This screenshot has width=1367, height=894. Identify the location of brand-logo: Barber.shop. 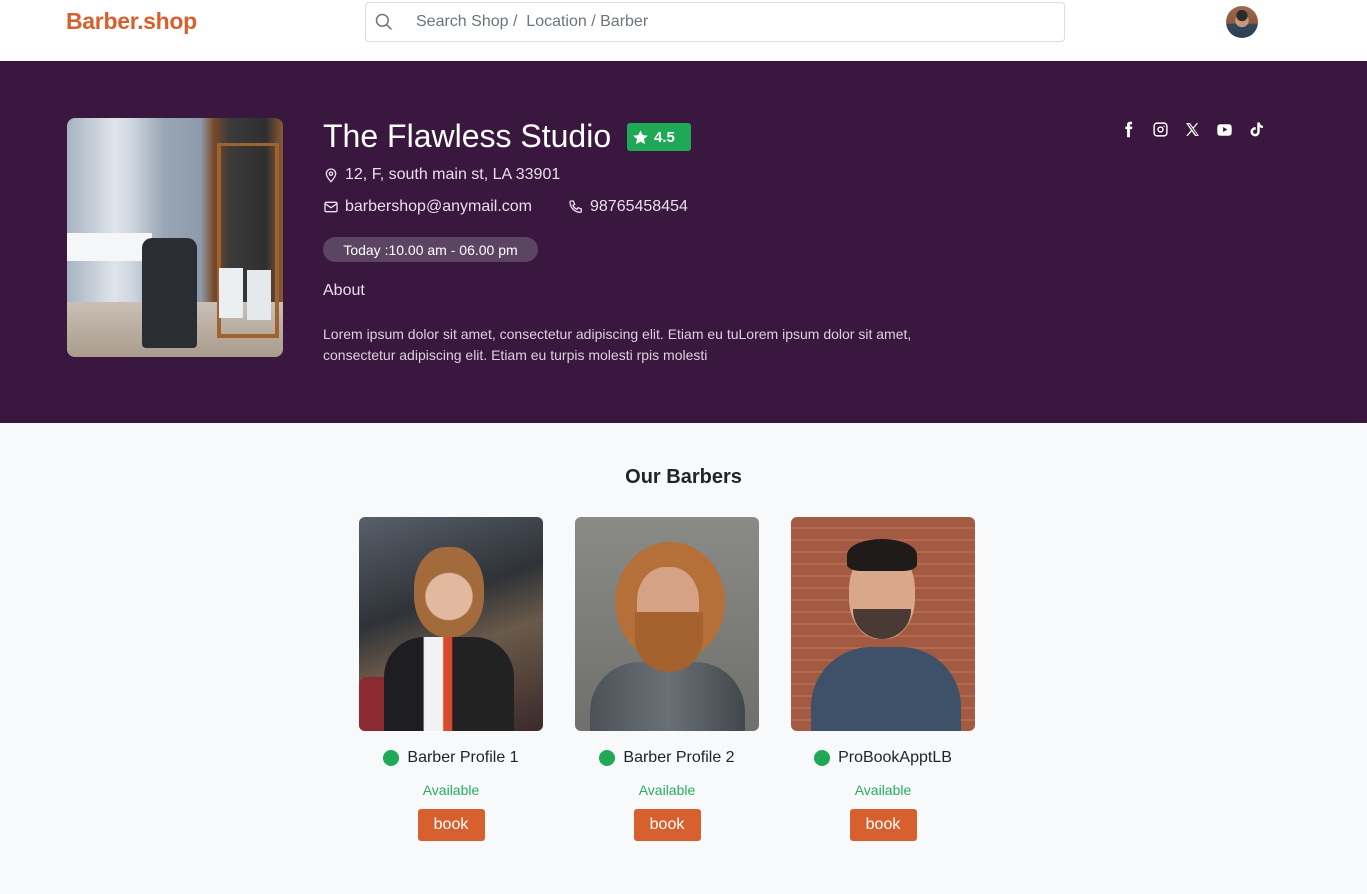
(131, 21).